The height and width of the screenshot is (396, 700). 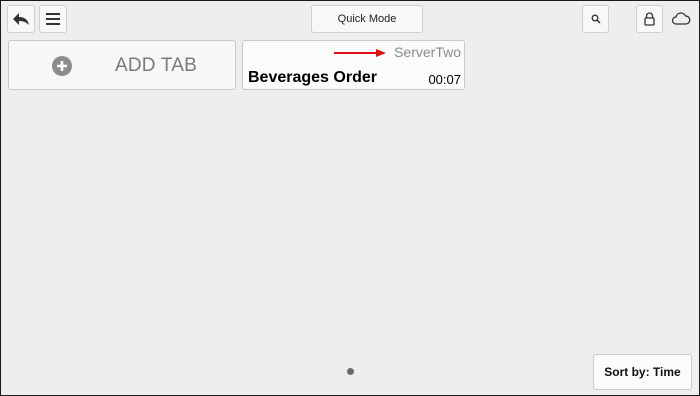 I want to click on quick-mode-button: Quick Mode, so click(x=367, y=19).